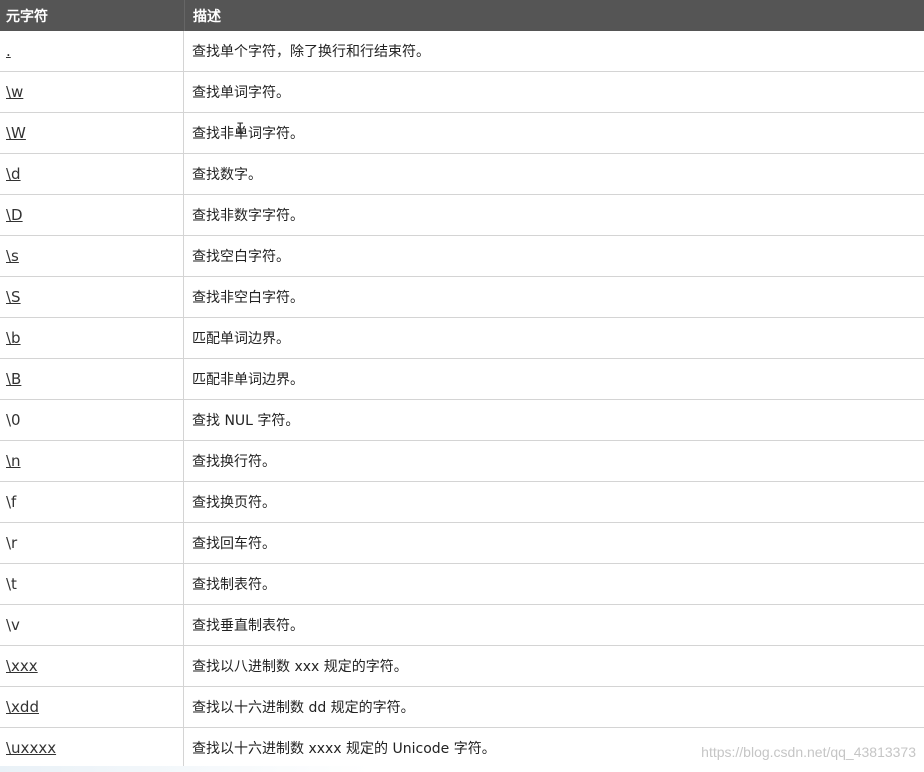 Image resolution: width=924 pixels, height=772 pixels. Describe the element at coordinates (234, 462) in the screenshot. I see `description-cell: 查找换行符。` at that location.